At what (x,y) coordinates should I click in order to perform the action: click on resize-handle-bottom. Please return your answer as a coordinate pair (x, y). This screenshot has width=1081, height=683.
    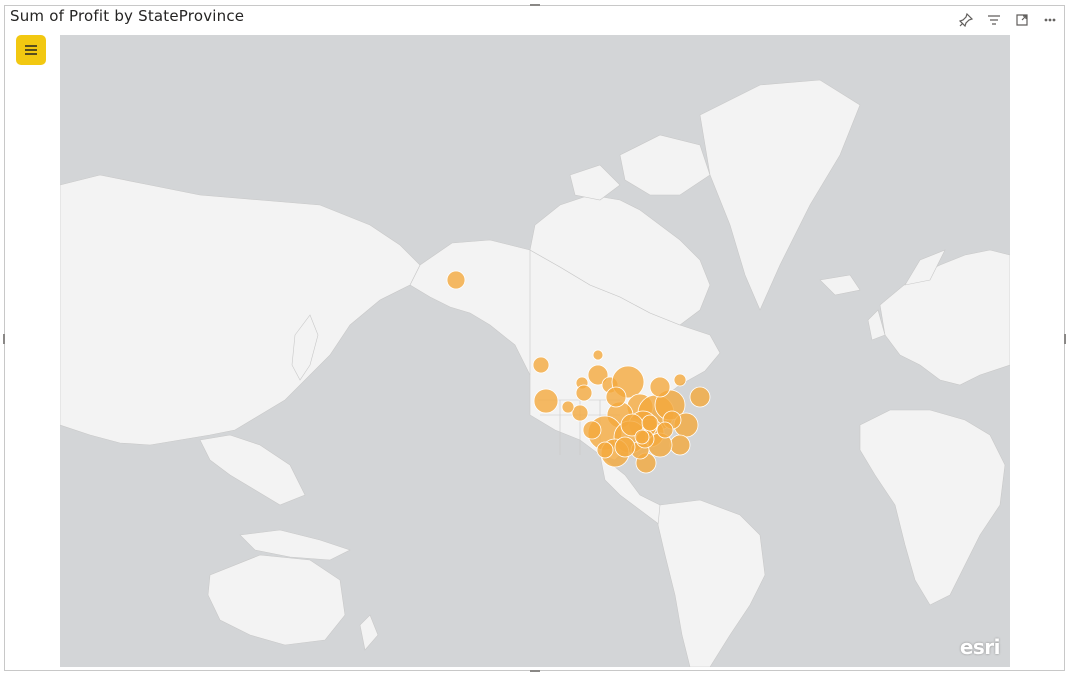
    Looking at the image, I should click on (535, 671).